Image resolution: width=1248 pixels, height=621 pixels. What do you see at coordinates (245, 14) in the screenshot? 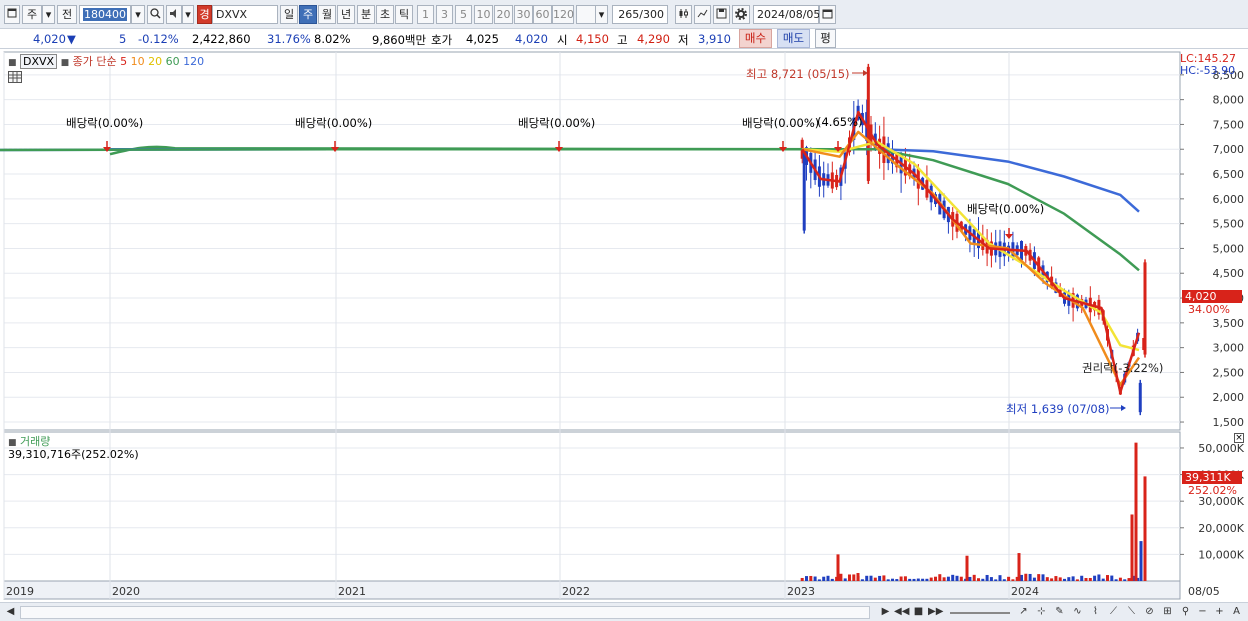
I see `stock-name-field: DXVX` at bounding box center [245, 14].